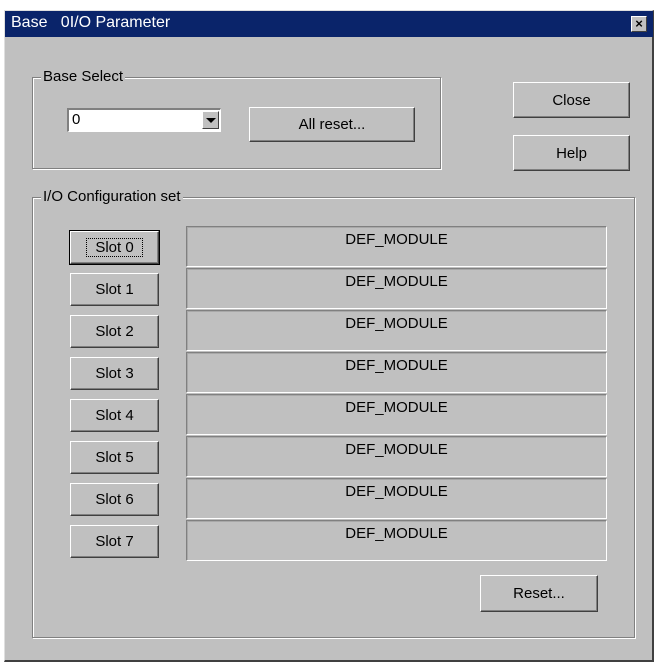 Image resolution: width=659 pixels, height=664 pixels. What do you see at coordinates (639, 24) in the screenshot?
I see `close-window-icon: ×` at bounding box center [639, 24].